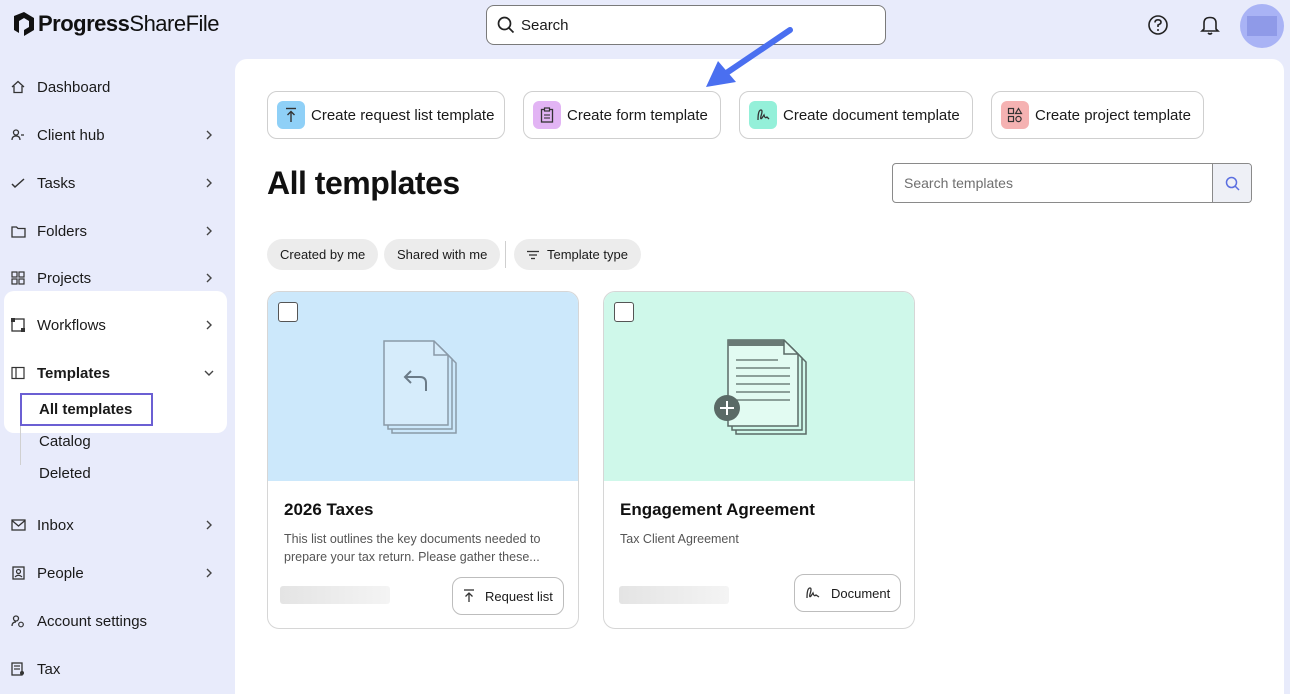 Image resolution: width=1290 pixels, height=694 pixels. I want to click on sidebar-item-label: Dashboard, so click(74, 87).